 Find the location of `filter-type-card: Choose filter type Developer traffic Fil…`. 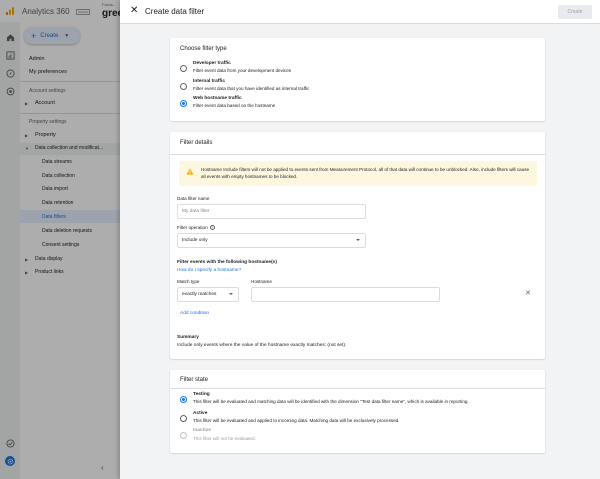

filter-type-card: Choose filter type Developer traffic Fil… is located at coordinates (357, 79).